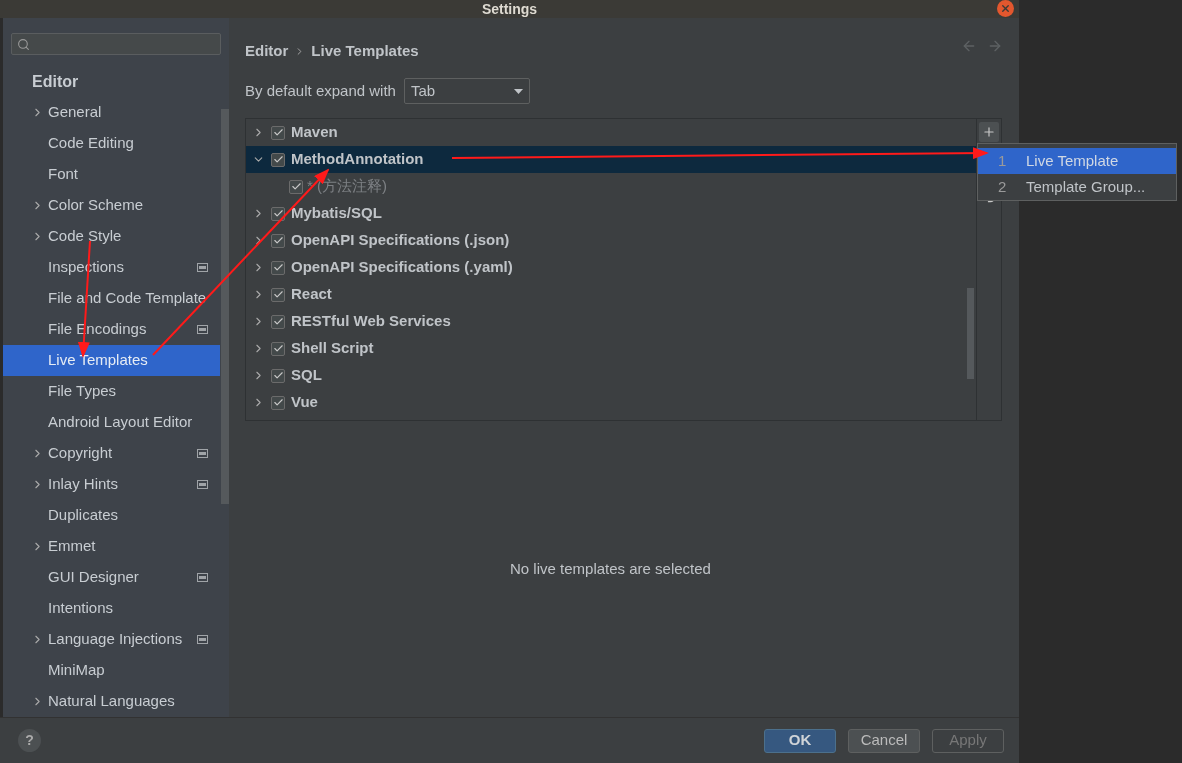 The image size is (1182, 763). I want to click on menu-item-number: 1, so click(1002, 160).